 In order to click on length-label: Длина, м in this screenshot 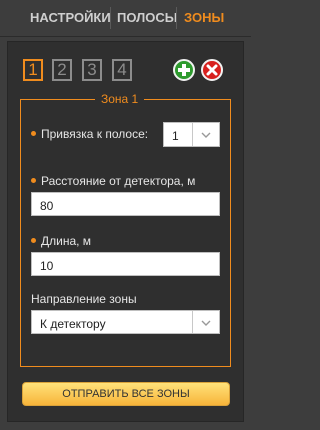, I will do `click(66, 241)`.